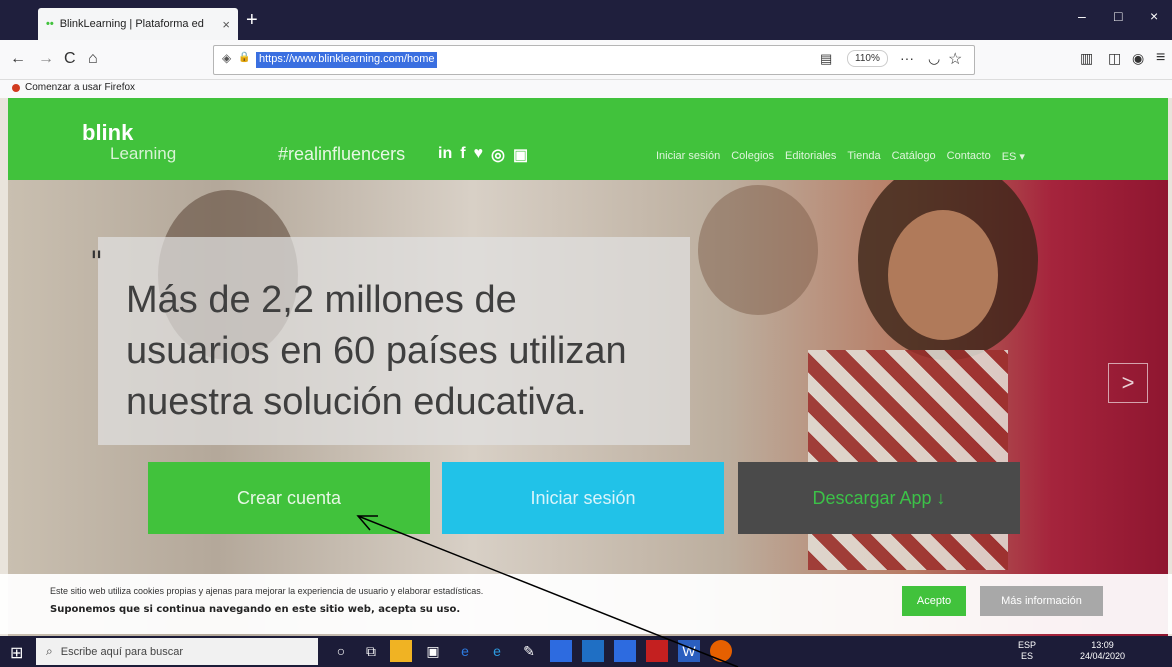 The image size is (1172, 667). I want to click on taskbar-search: ⌕ Escribe aquí para buscar, so click(177, 651).